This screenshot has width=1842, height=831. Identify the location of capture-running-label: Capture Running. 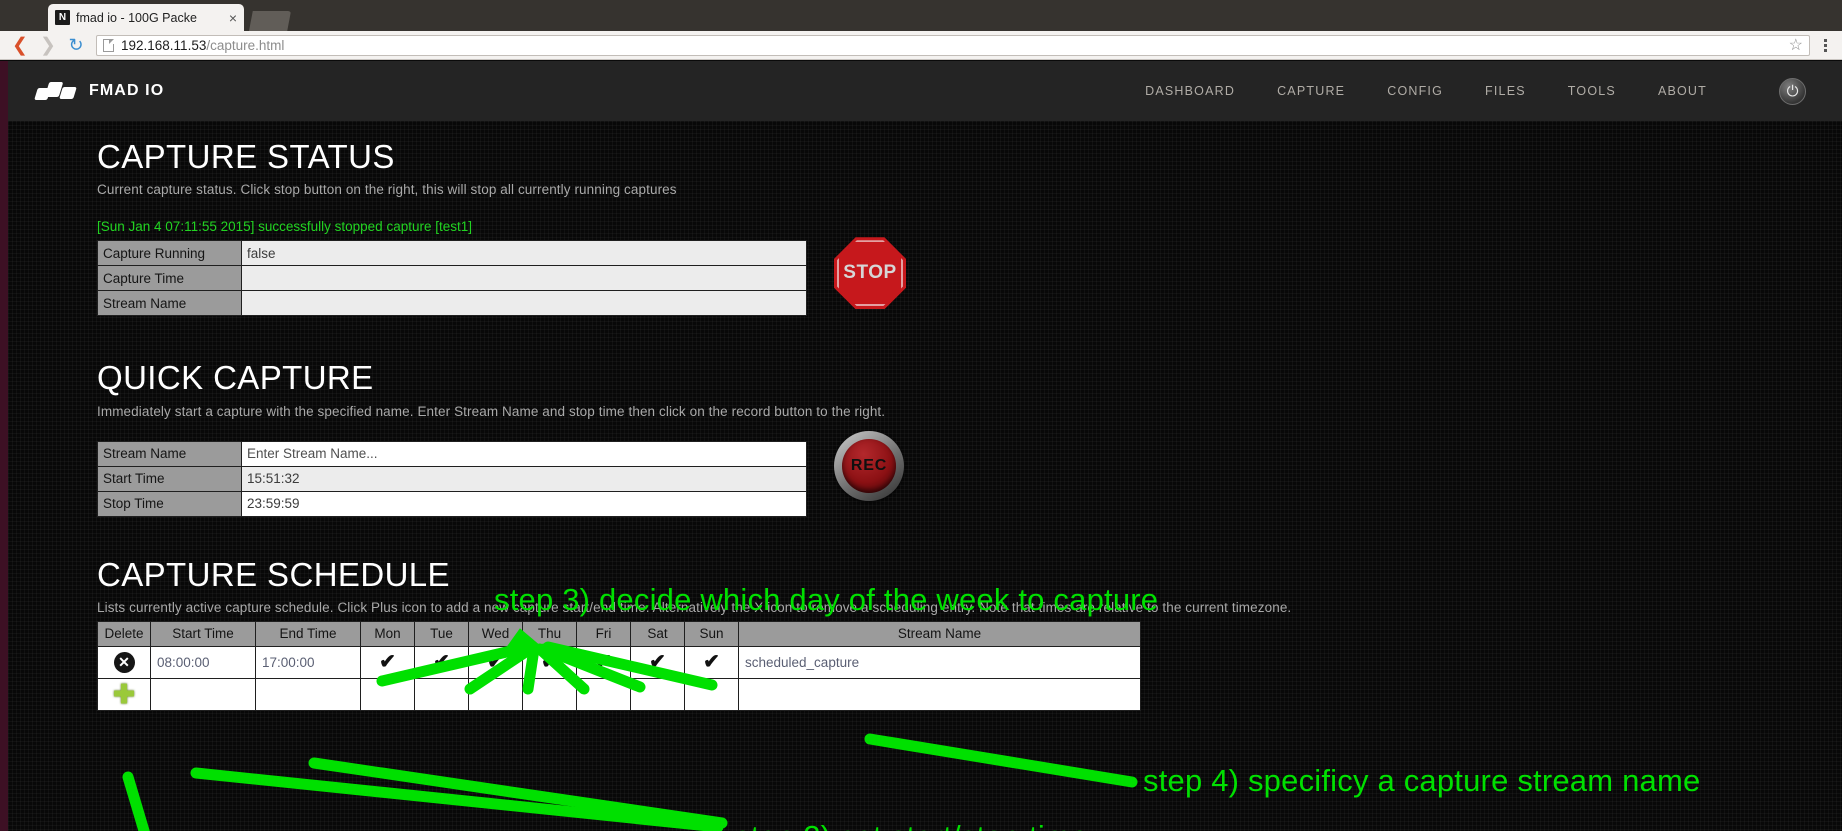
(169, 253).